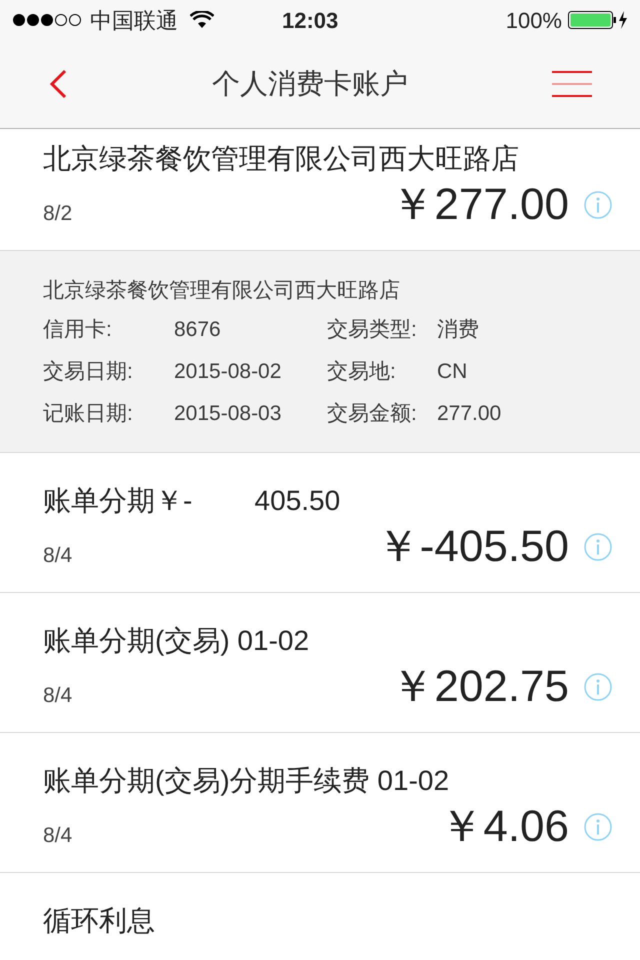  Describe the element at coordinates (310, 84) in the screenshot. I see `nav-title: 个人消费卡账户` at that location.